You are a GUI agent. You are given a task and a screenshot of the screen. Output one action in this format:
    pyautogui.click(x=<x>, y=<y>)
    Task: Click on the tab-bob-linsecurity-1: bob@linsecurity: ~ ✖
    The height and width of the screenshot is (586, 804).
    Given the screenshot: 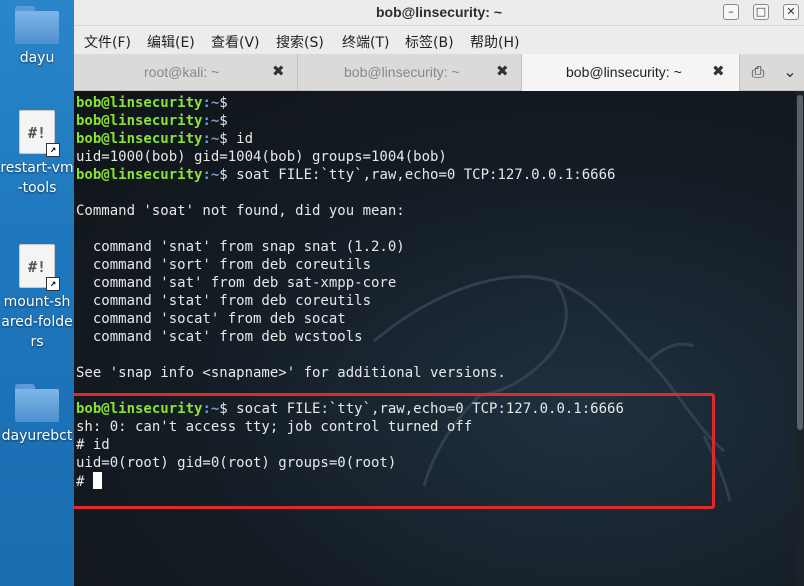 What is the action you would take?
    pyautogui.click(x=410, y=72)
    